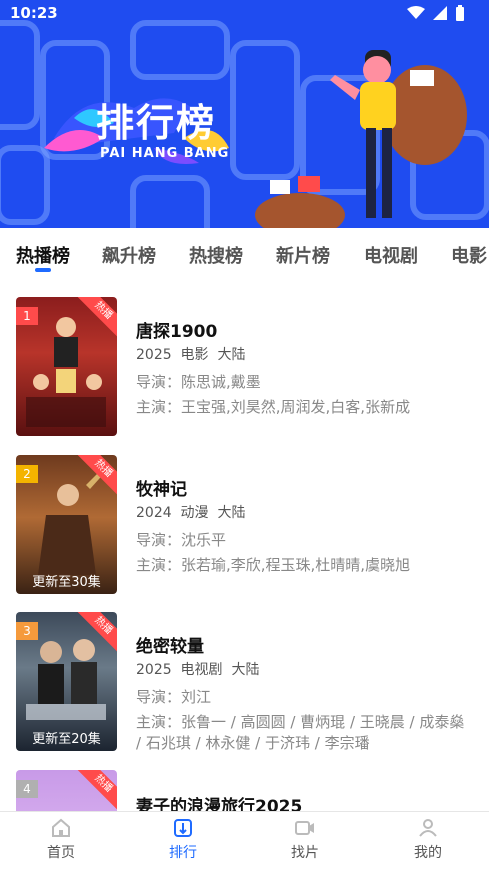 Image resolution: width=489 pixels, height=869 pixels. Describe the element at coordinates (216, 255) in the screenshot. I see `tab-hot-search: 热搜榜` at that location.